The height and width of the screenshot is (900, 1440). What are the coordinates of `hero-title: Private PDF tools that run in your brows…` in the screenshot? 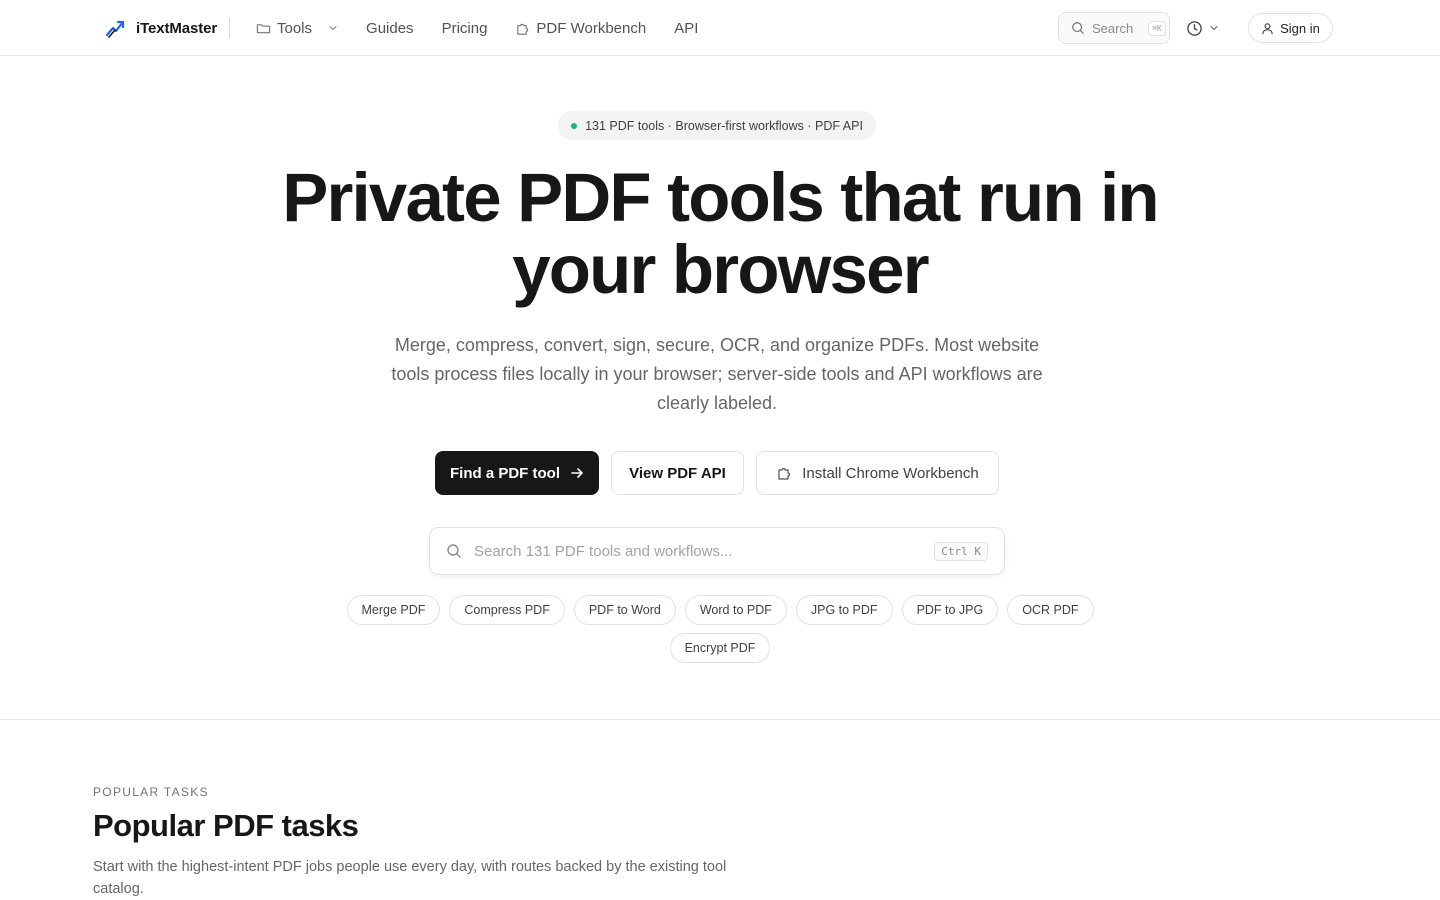 It's located at (720, 233).